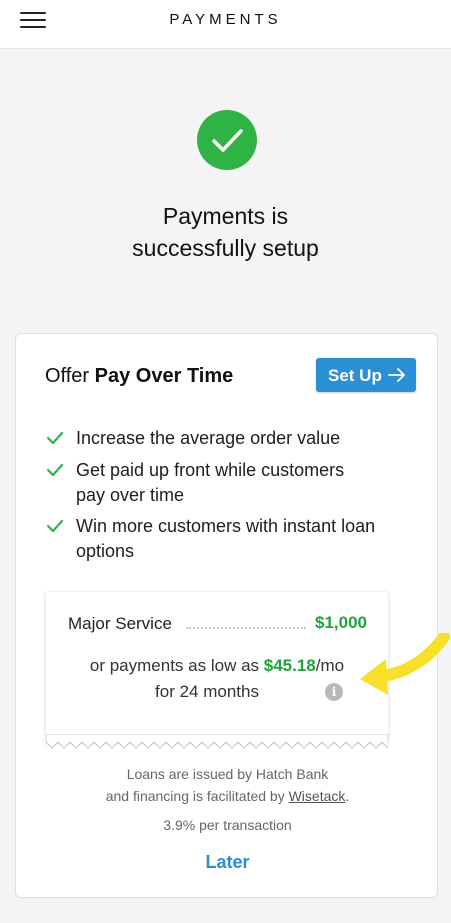  I want to click on arrow-right-icon, so click(396, 375).